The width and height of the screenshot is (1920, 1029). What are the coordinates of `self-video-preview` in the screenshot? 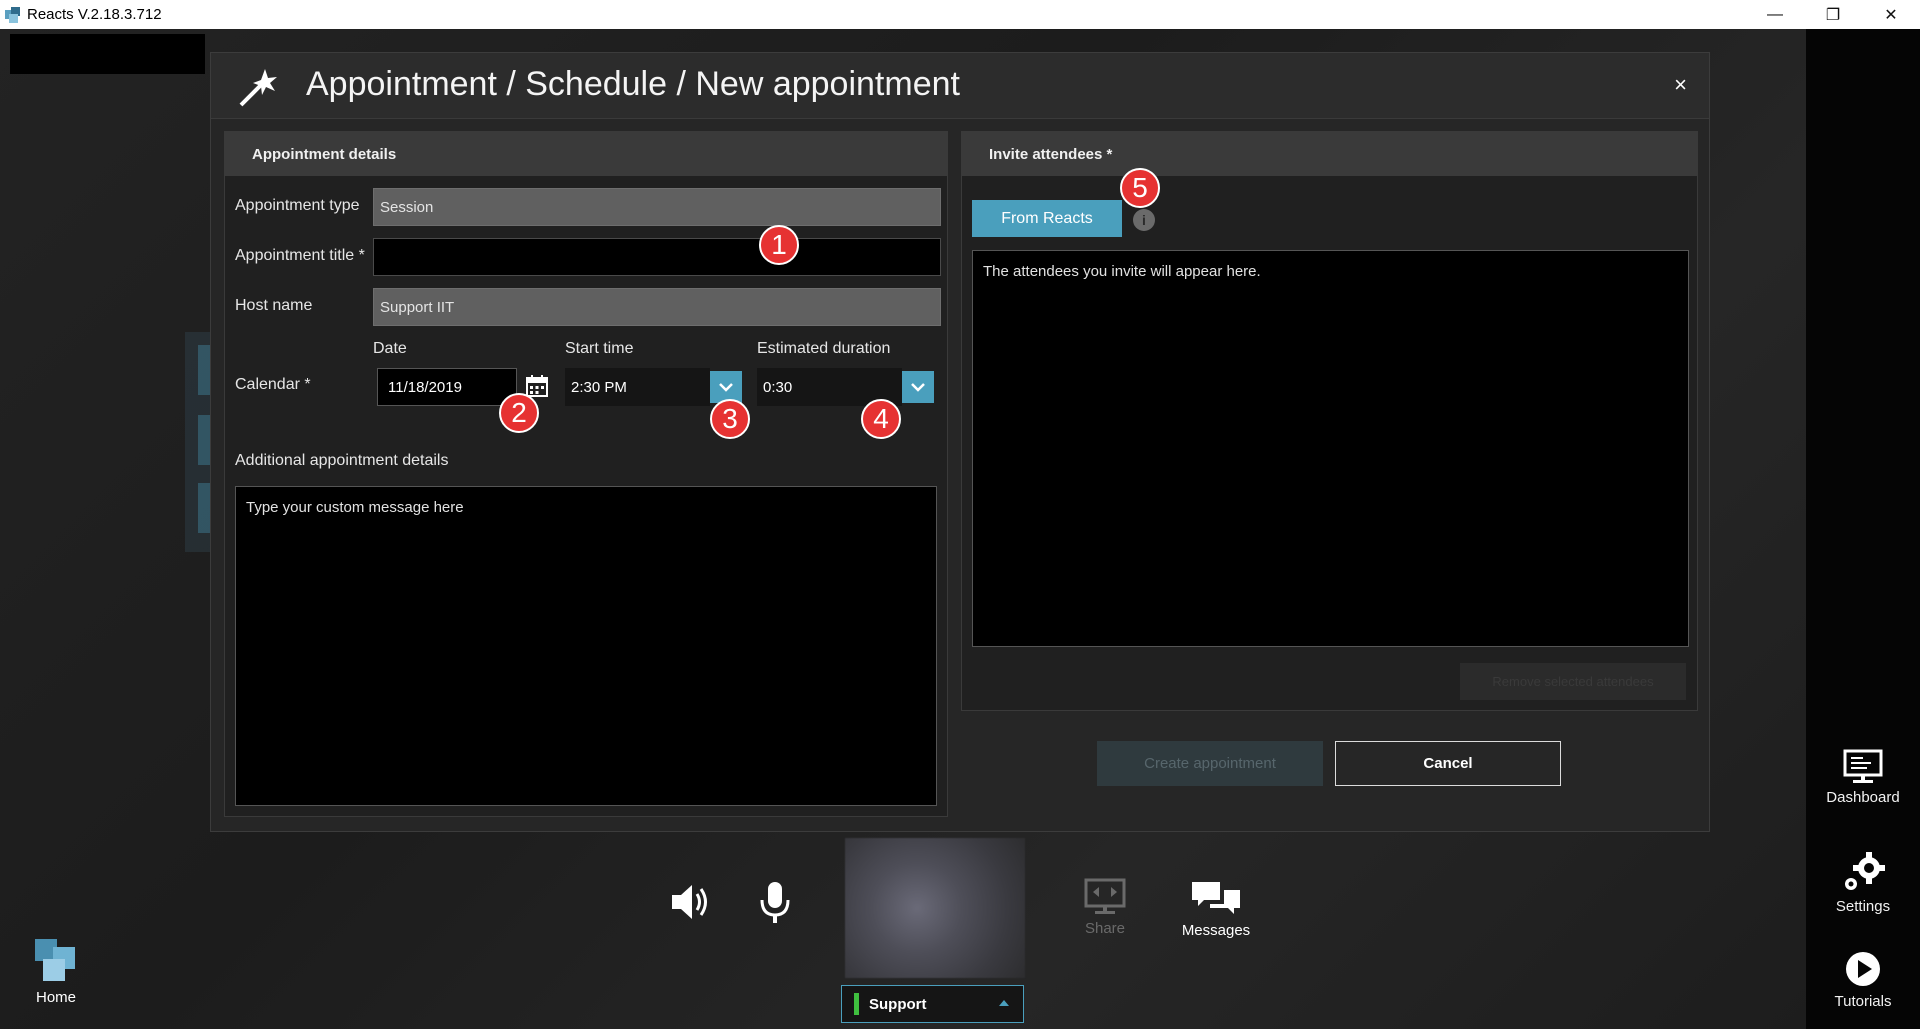 It's located at (935, 908).